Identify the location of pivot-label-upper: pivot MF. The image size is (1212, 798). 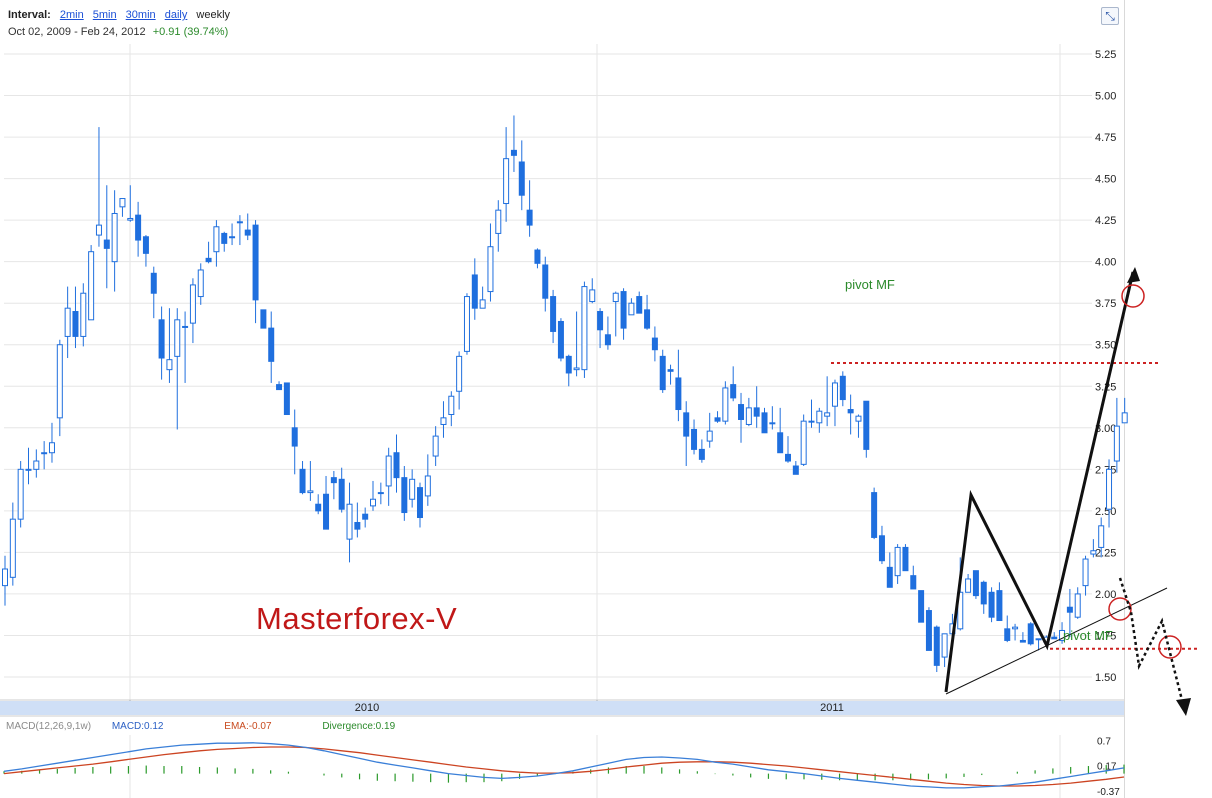
(870, 284).